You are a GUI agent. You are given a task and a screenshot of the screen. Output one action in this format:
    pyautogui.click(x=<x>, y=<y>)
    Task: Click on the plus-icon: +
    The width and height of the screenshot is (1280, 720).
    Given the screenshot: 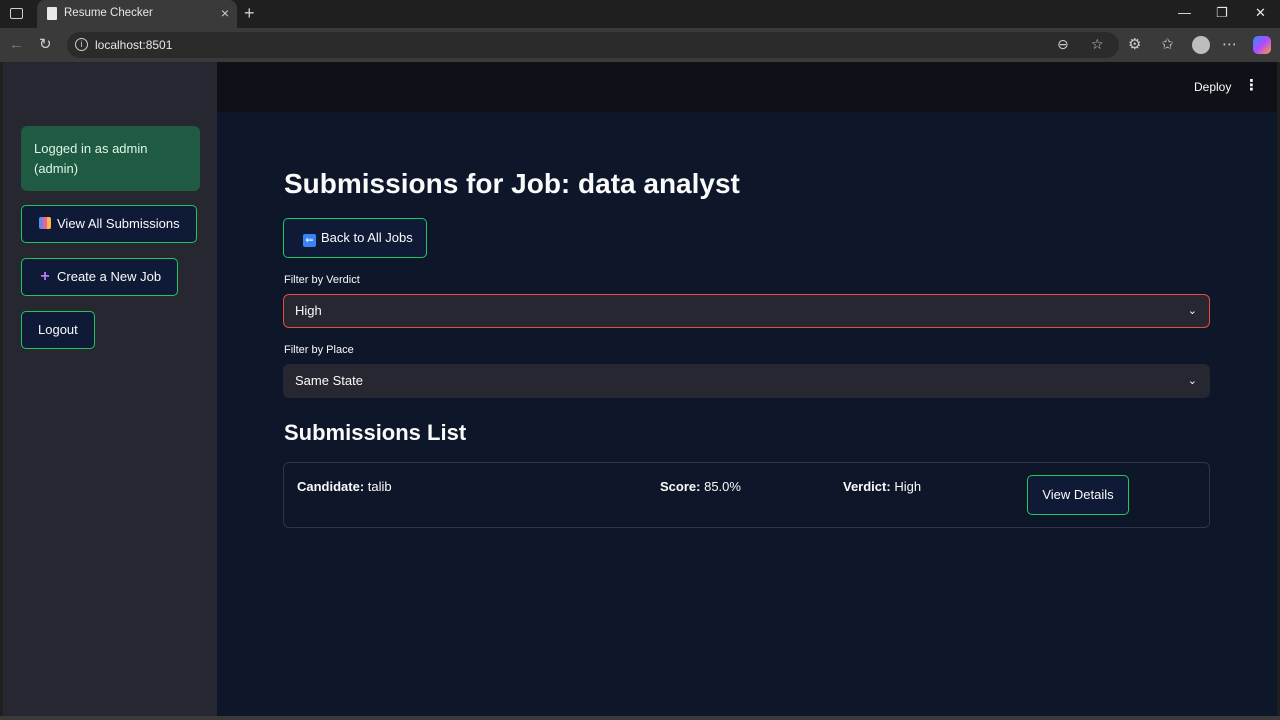 What is the action you would take?
    pyautogui.click(x=45, y=276)
    